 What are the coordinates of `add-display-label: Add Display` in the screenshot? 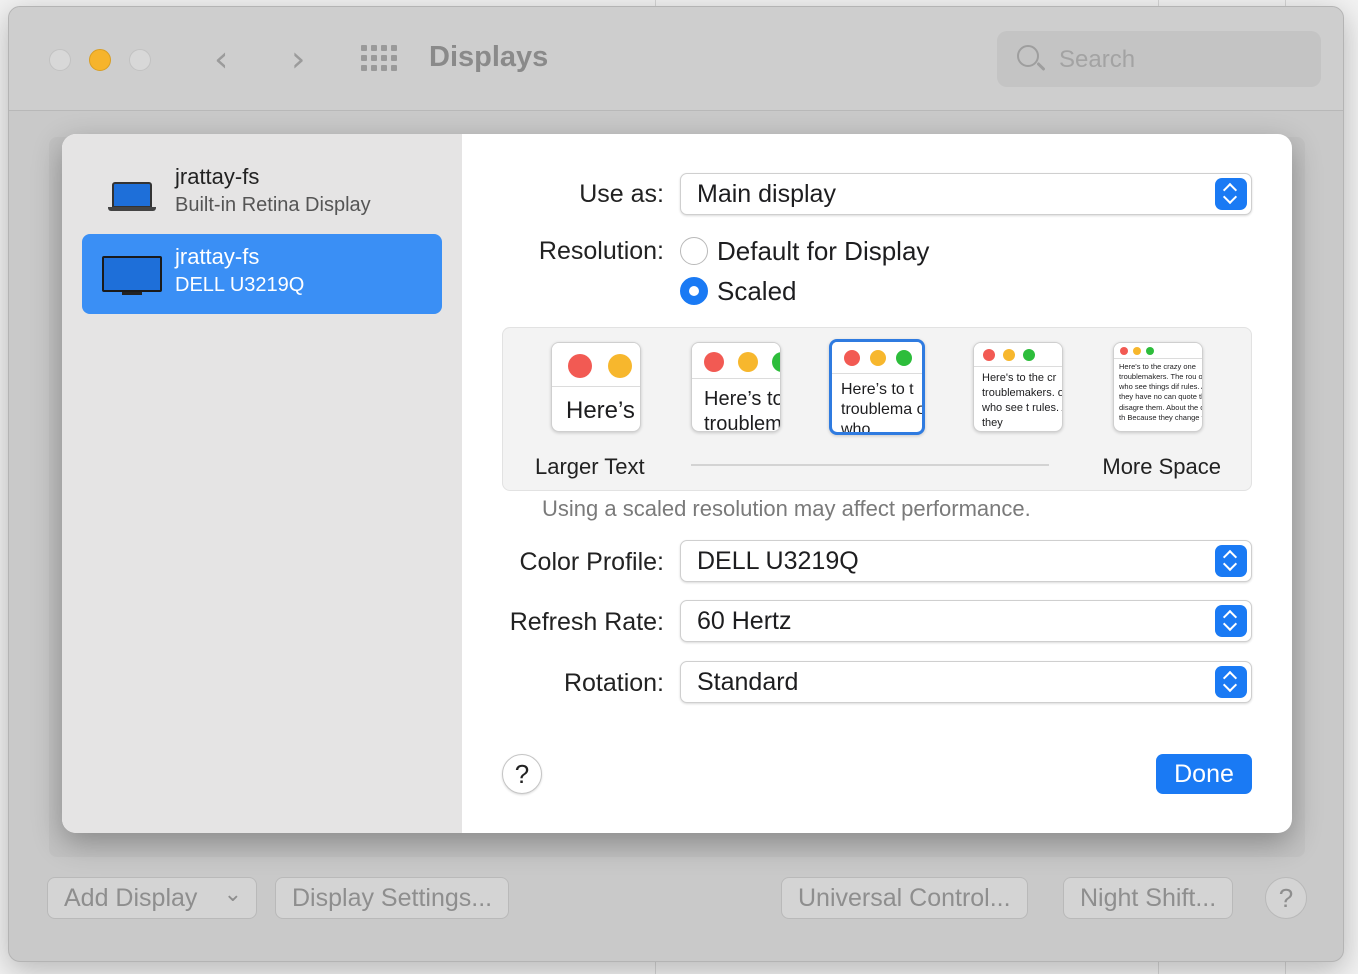 It's located at (131, 898).